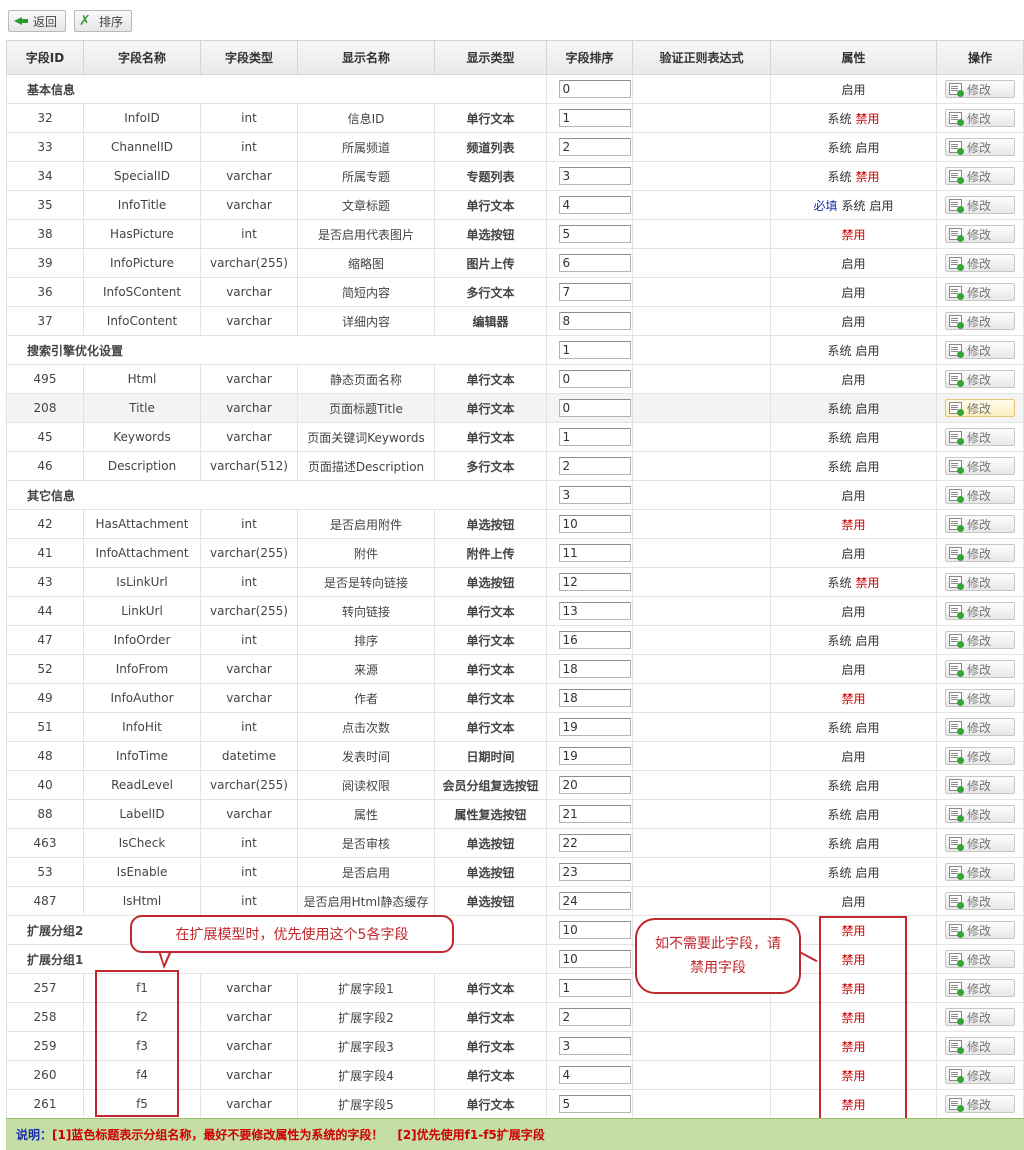 The height and width of the screenshot is (1150, 1024). Describe the element at coordinates (276, 89) in the screenshot. I see `group-name: 基本信息` at that location.